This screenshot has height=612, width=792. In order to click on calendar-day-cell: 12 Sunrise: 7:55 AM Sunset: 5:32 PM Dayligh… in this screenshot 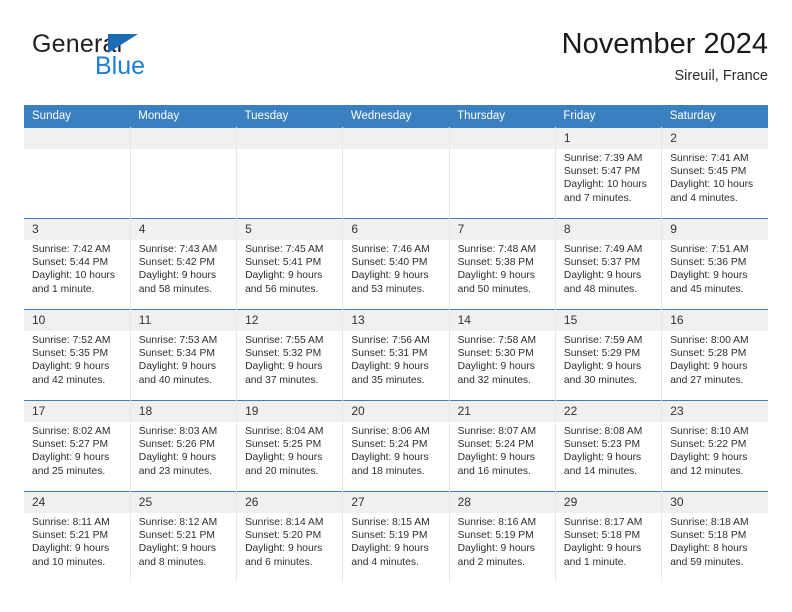, I will do `click(290, 355)`.